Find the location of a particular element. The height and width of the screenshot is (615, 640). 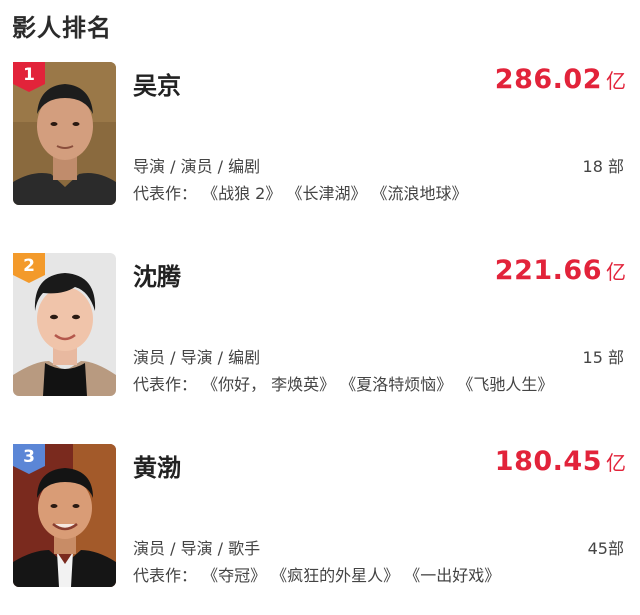

boxoffice-total: 286.02 亿 is located at coordinates (560, 79).